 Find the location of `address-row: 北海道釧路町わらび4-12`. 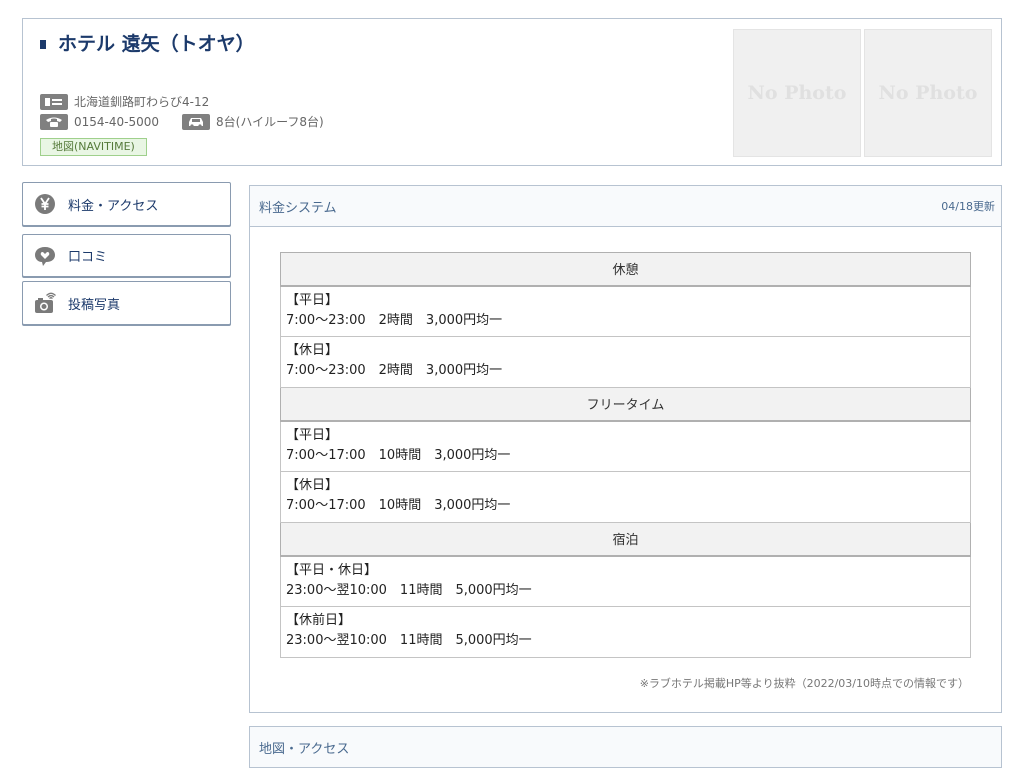

address-row: 北海道釧路町わらび4-12 is located at coordinates (124, 101).